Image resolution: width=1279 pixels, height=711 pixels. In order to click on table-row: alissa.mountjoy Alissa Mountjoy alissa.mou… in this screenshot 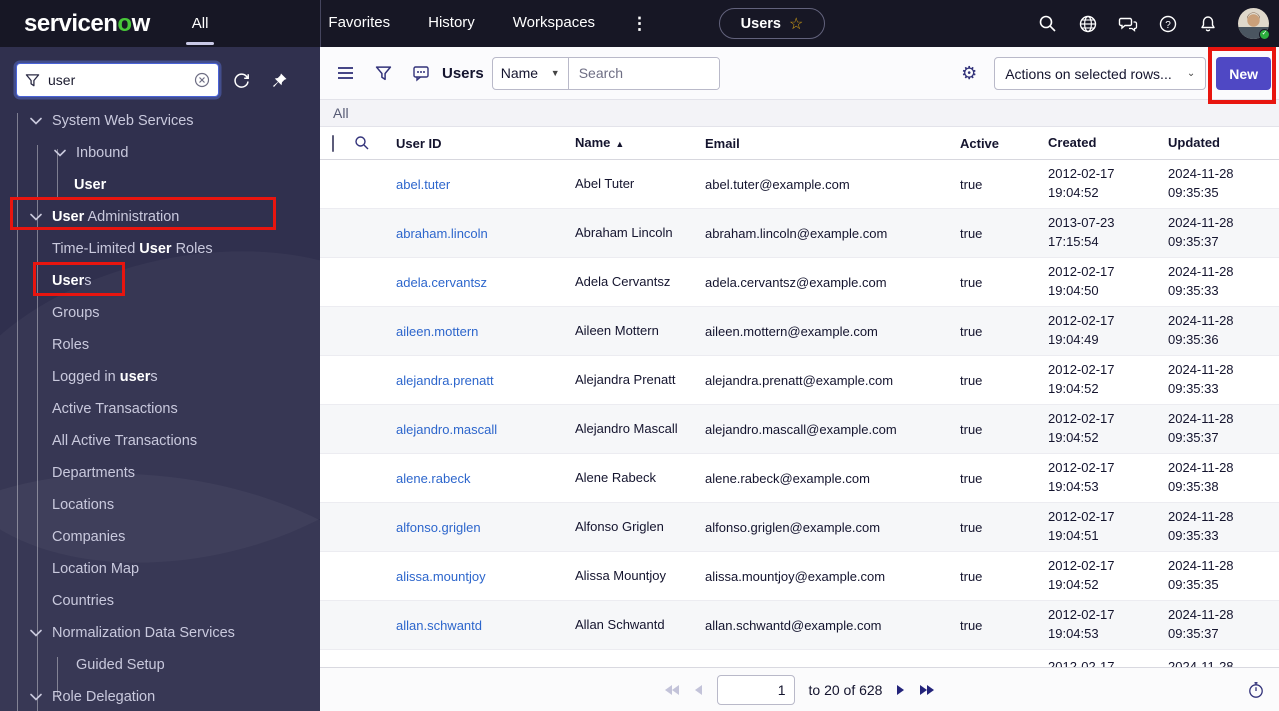, I will do `click(799, 576)`.